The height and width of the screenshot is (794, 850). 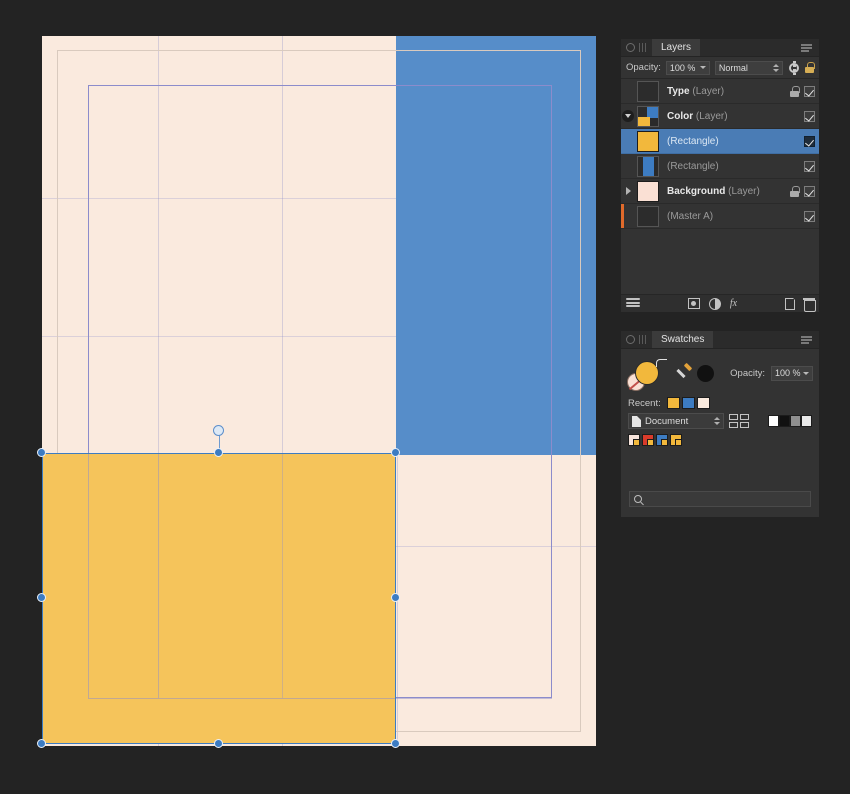 I want to click on layer-title: Type, so click(x=678, y=91).